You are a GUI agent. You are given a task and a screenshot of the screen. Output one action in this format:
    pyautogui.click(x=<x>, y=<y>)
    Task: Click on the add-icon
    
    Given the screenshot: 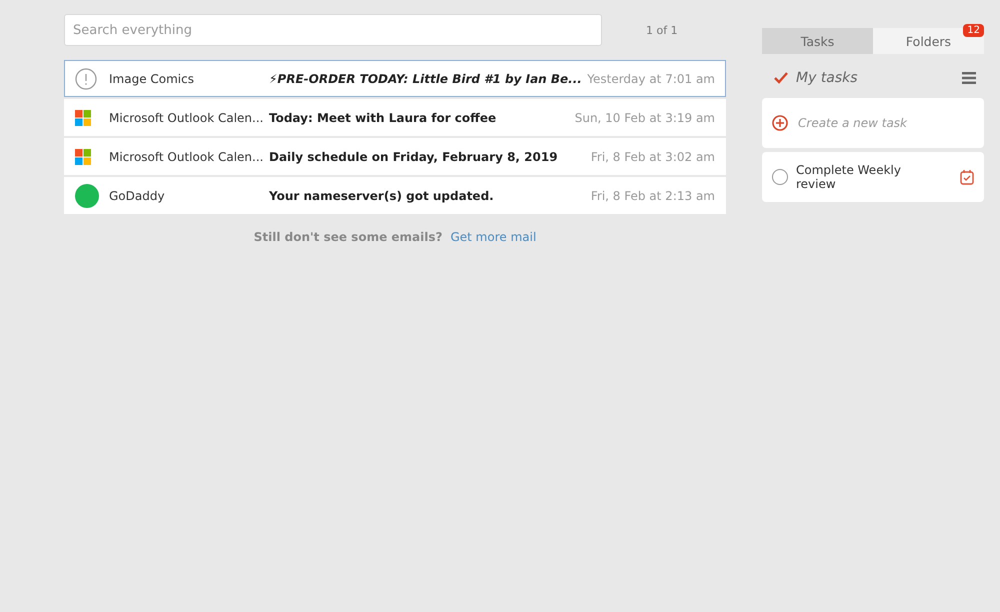 What is the action you would take?
    pyautogui.click(x=780, y=123)
    